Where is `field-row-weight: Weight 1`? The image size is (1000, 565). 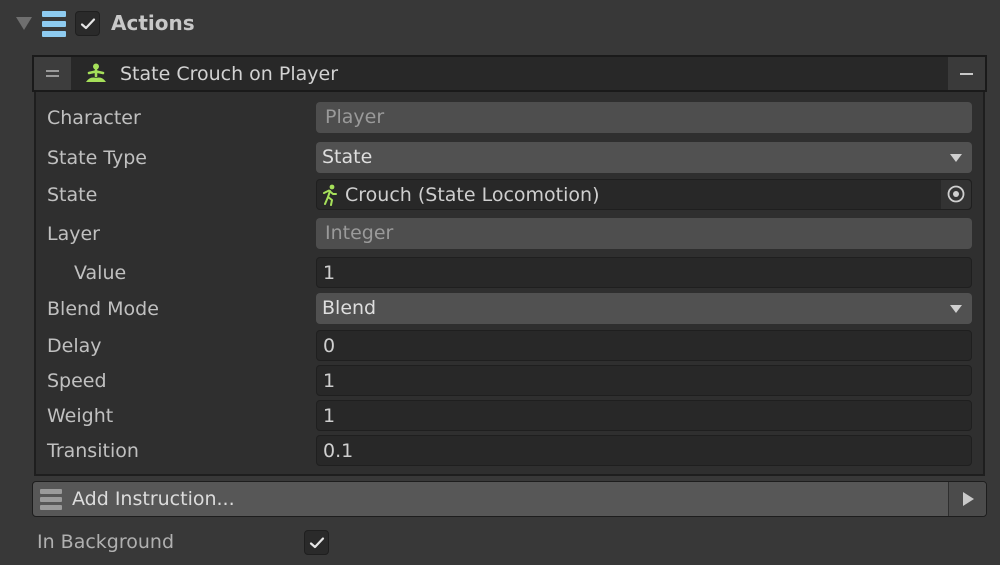 field-row-weight: Weight 1 is located at coordinates (511, 415).